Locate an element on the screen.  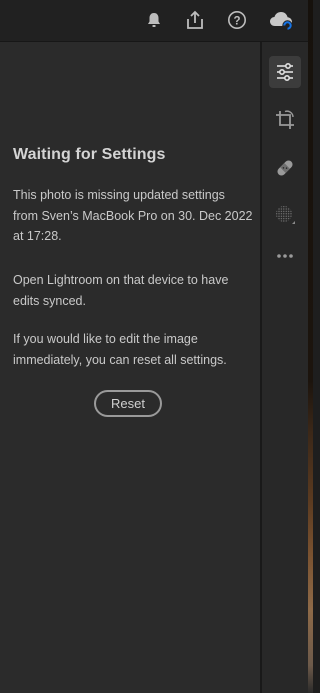
reset-button: Reset is located at coordinates (128, 403).